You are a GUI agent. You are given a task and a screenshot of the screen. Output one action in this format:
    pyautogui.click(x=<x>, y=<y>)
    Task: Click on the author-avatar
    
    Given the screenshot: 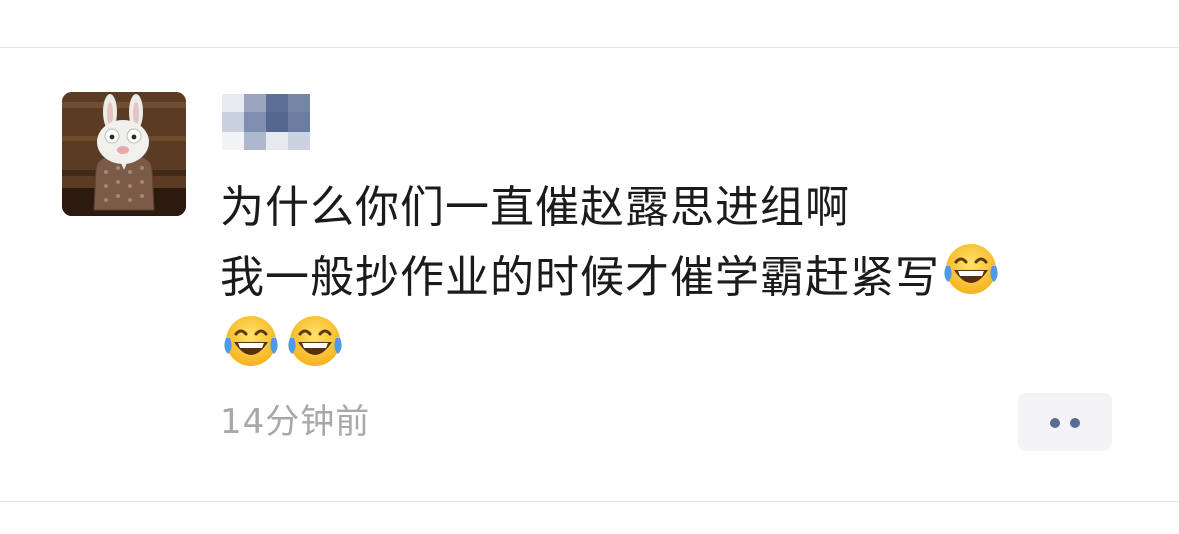 What is the action you would take?
    pyautogui.click(x=124, y=154)
    